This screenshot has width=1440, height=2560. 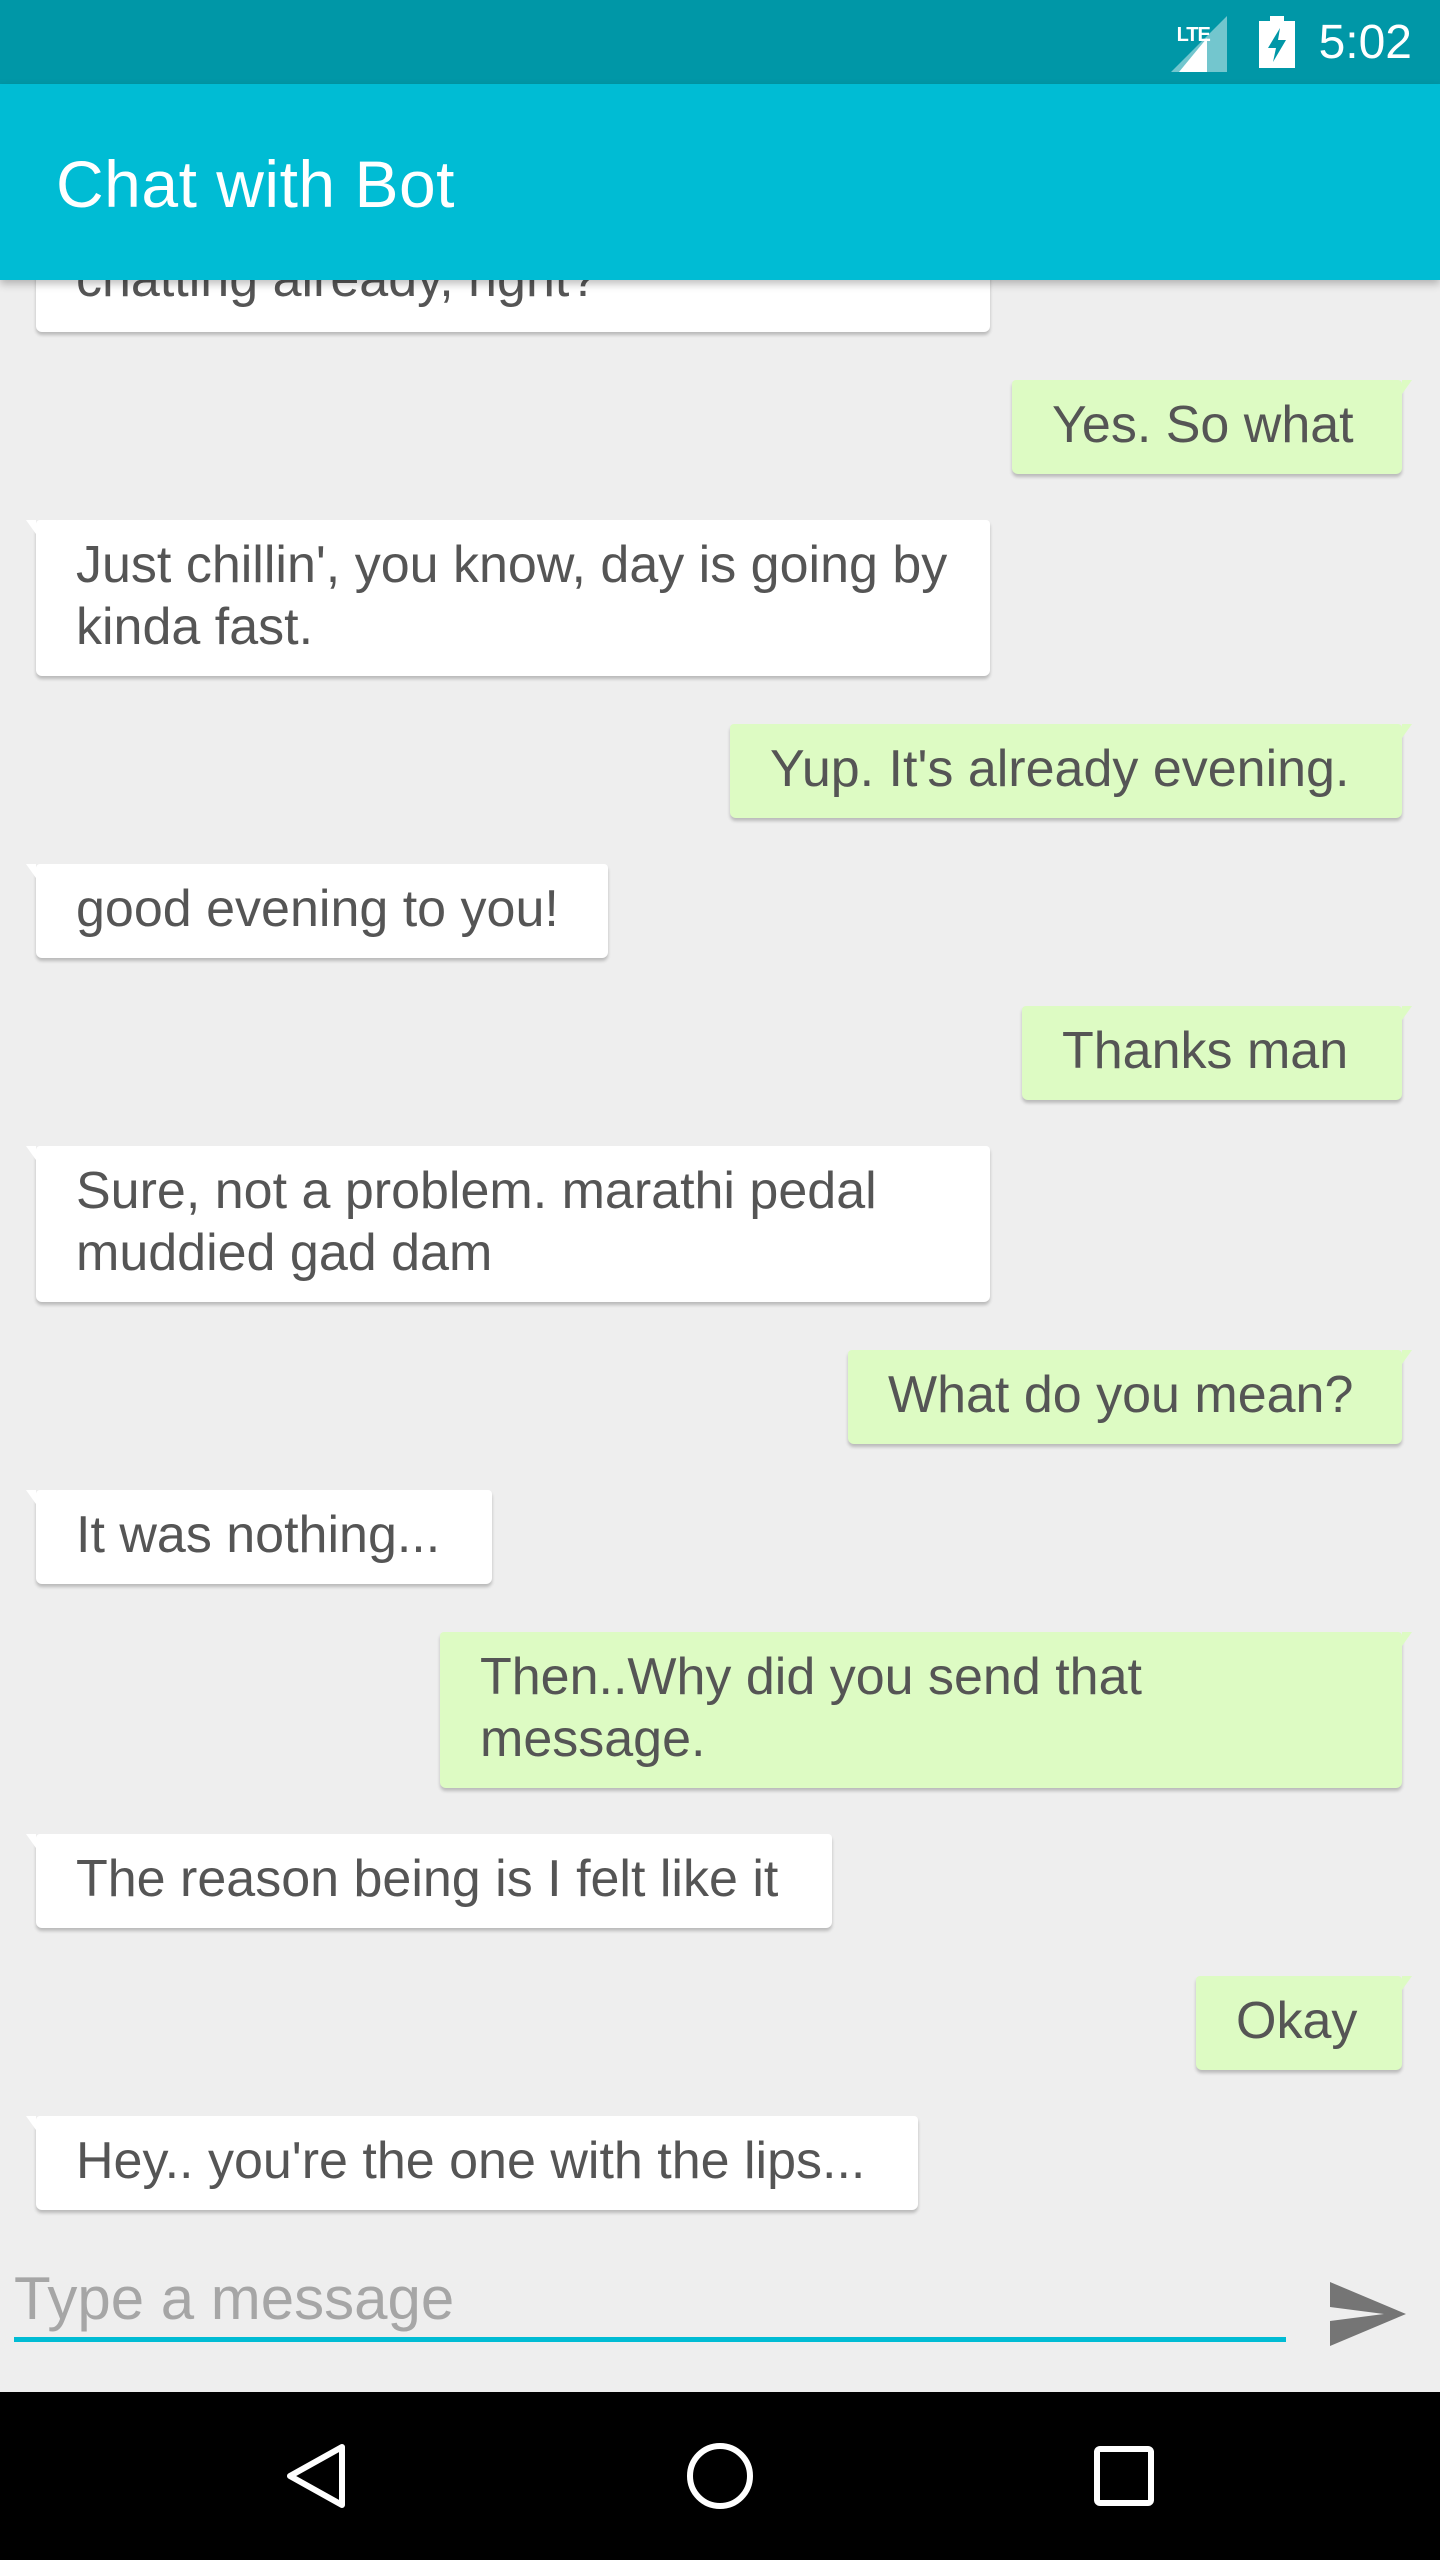 I want to click on user-message: Okay, so click(x=1304, y=2023).